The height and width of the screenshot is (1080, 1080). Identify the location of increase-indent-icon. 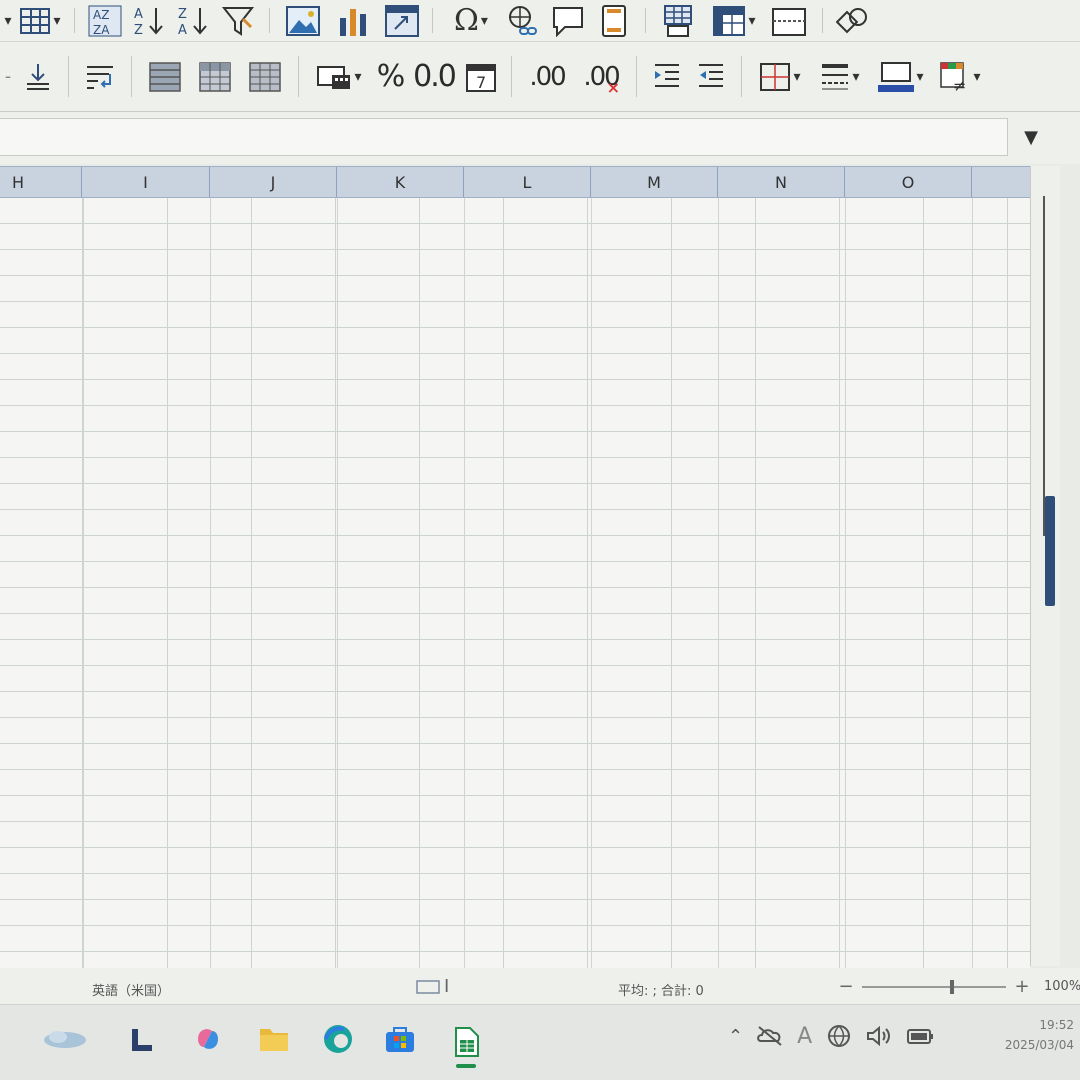
(667, 76).